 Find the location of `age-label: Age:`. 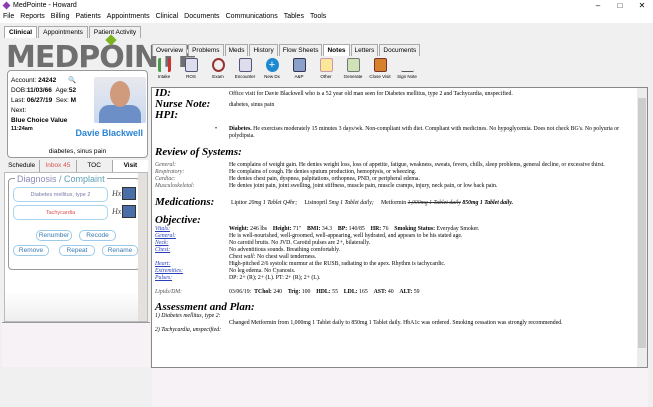

age-label: Age: is located at coordinates (62, 90).